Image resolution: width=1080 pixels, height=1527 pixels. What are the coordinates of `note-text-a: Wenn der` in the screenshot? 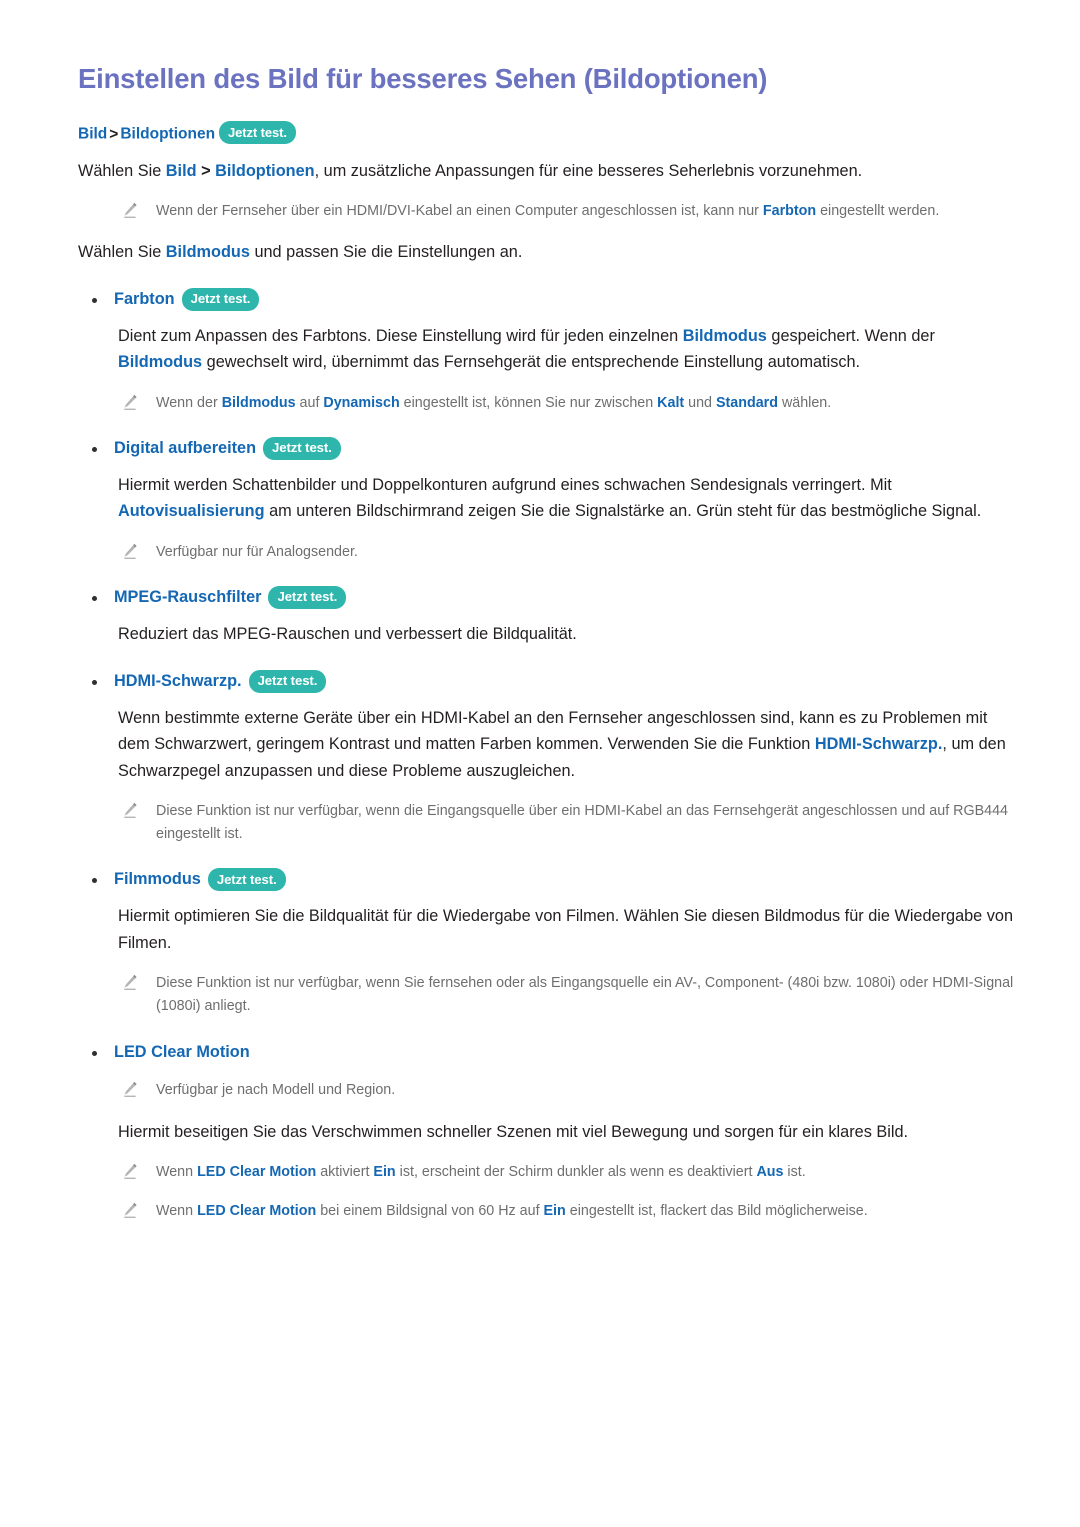 It's located at (189, 402).